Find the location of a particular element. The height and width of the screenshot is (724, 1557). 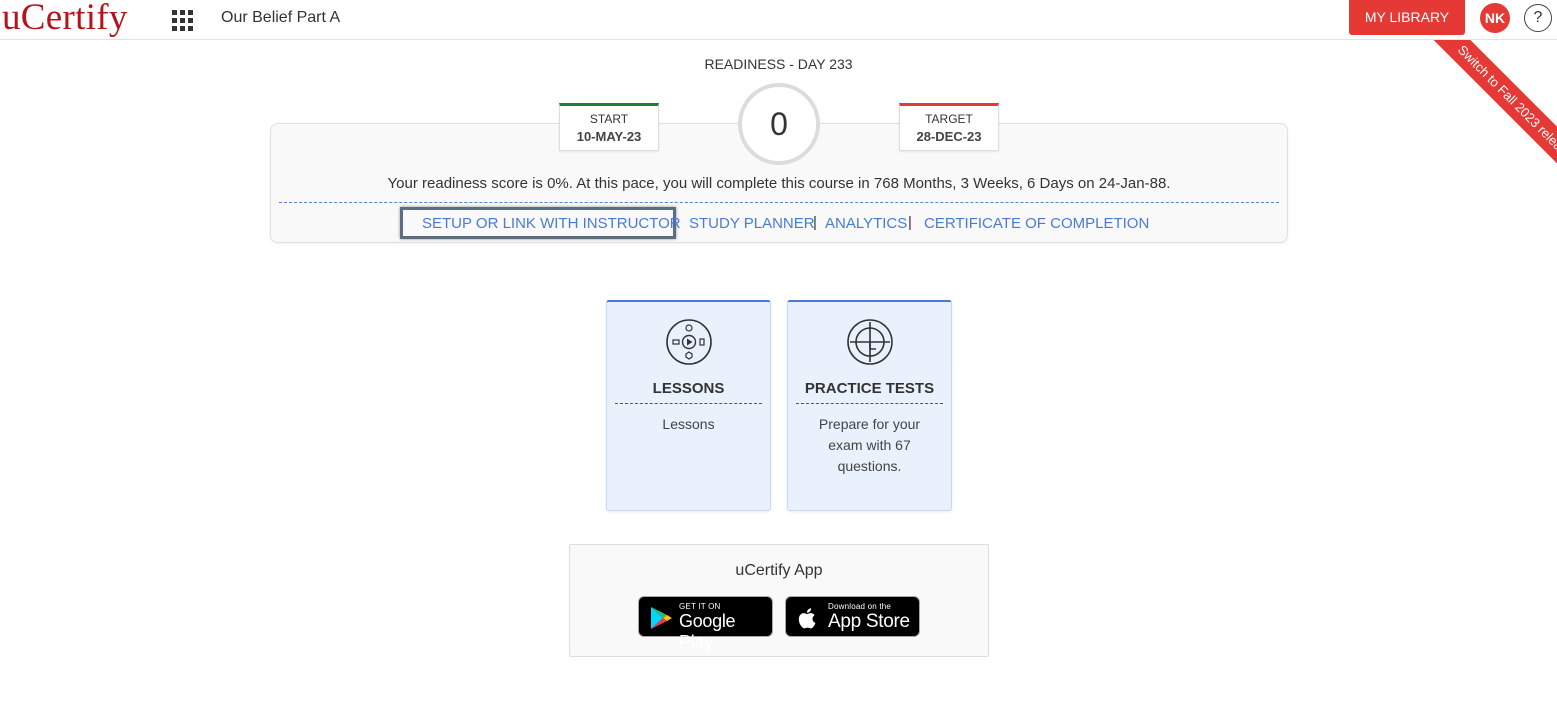

setup-instructor-label: SETUP OR LINK WITH INSTRUCTOR is located at coordinates (551, 223).